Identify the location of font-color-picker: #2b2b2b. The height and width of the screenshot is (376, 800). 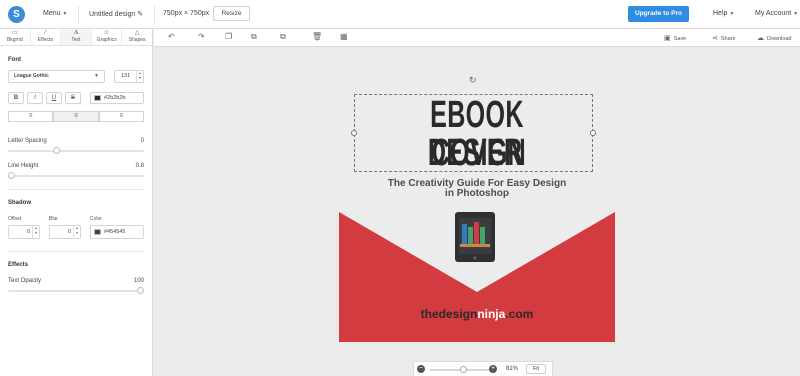
(117, 98).